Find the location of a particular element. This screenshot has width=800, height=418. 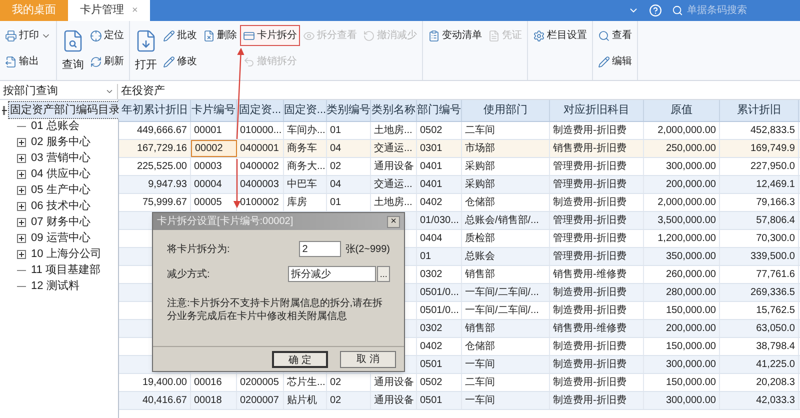

close-button: × is located at coordinates (393, 222).